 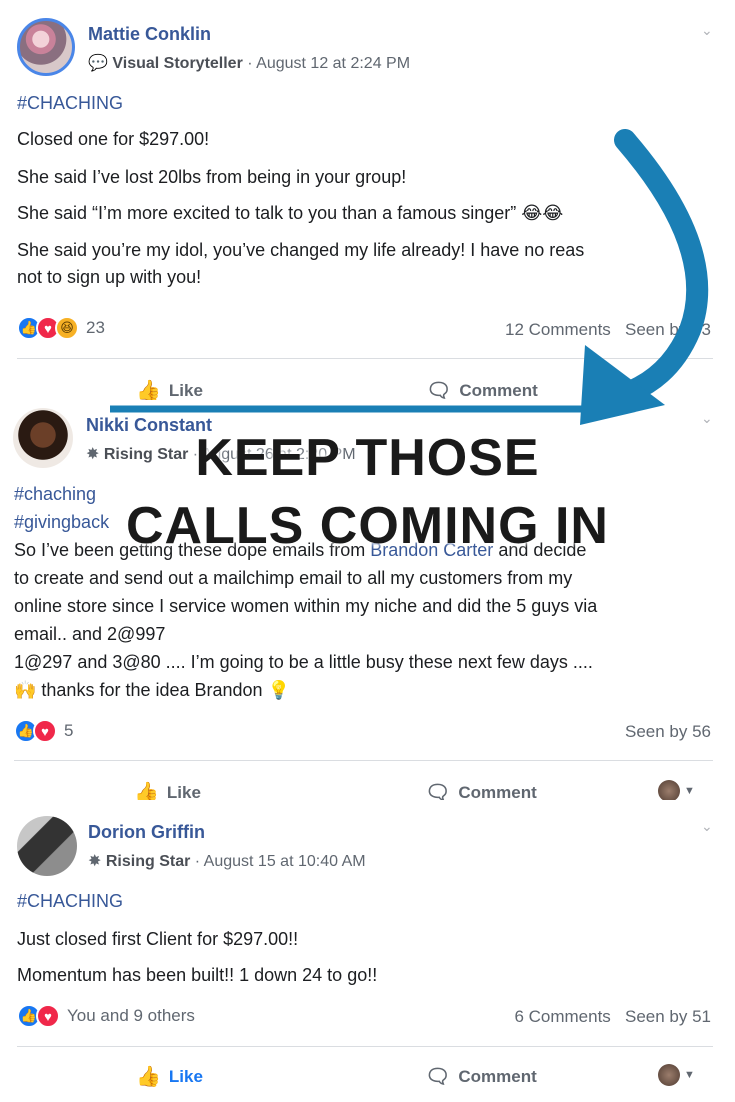 I want to click on overlay-headline: KEEP THOSE, so click(x=367, y=458).